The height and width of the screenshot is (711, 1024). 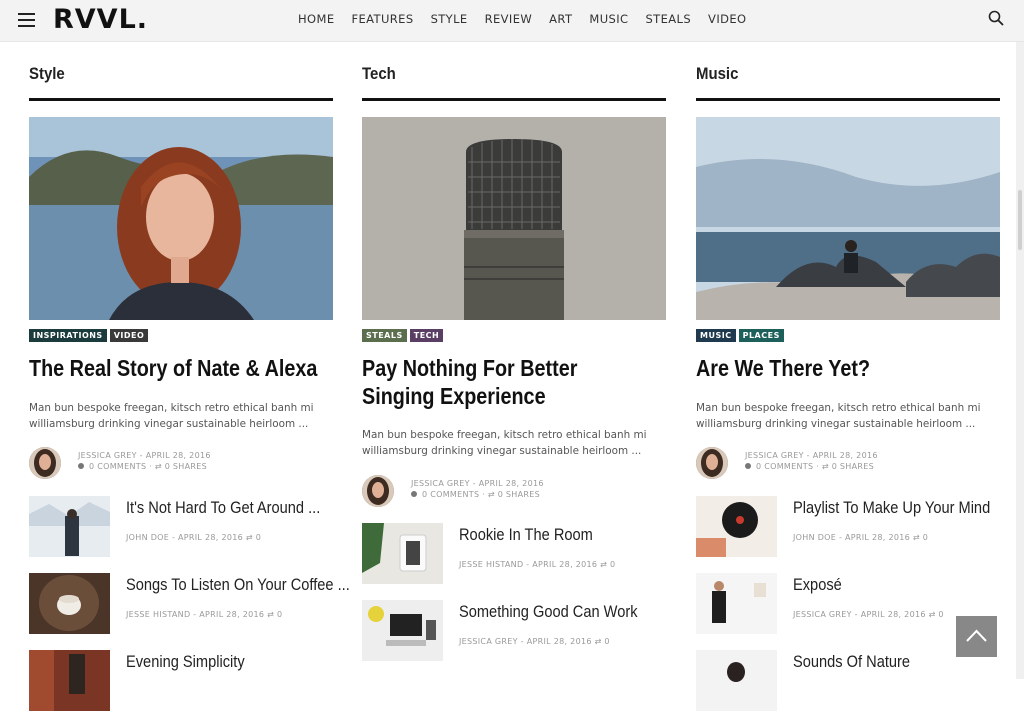 I want to click on item-title: Something Good Can Work, so click(x=548, y=612).